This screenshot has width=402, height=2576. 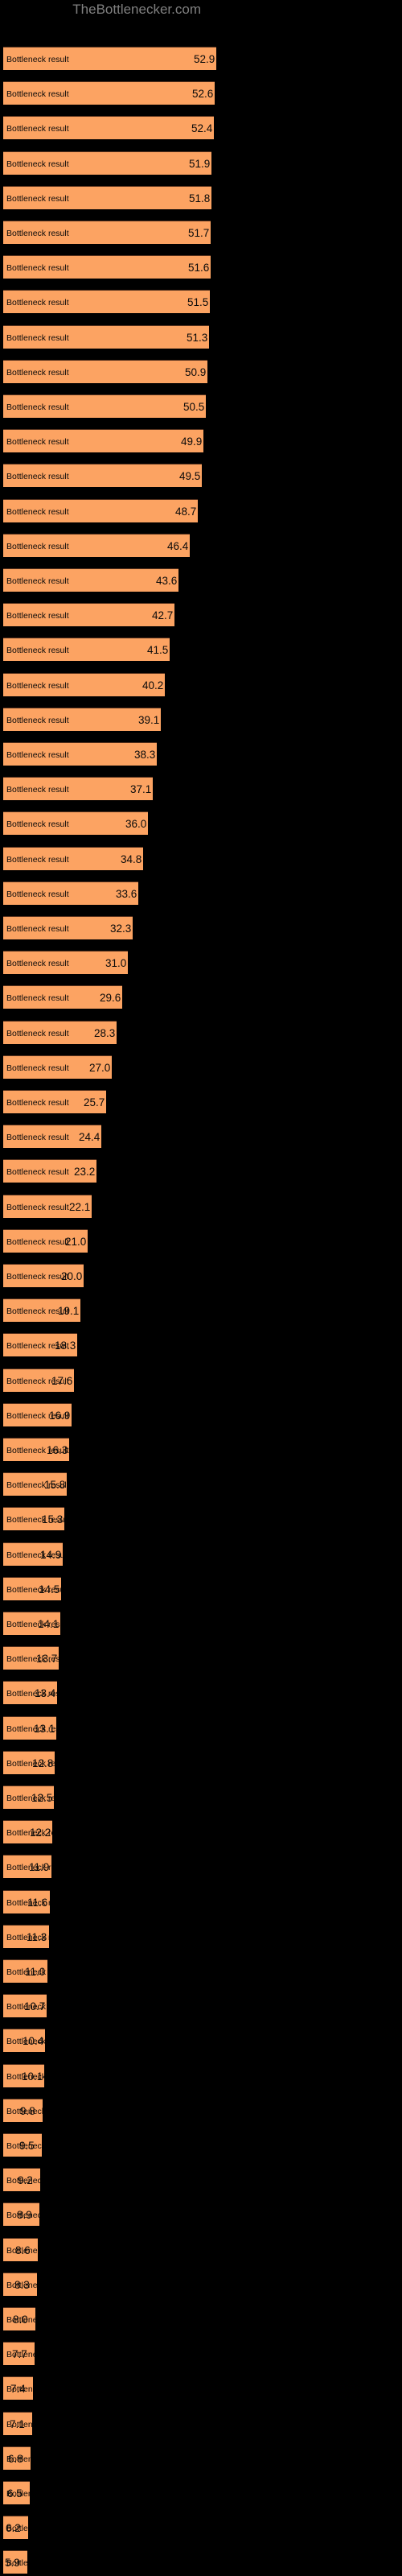 I want to click on bar: Bottleneck result6.8, so click(x=17, y=2458).